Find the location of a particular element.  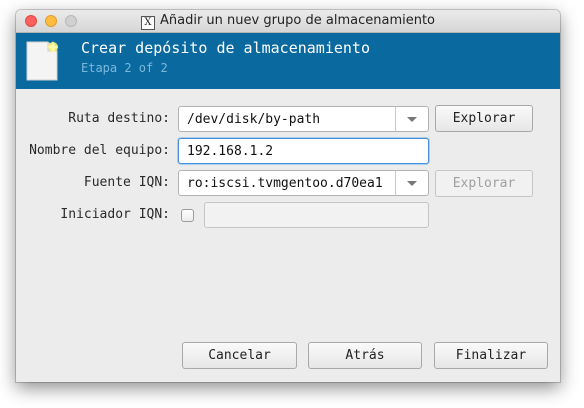

source-iqn-combobox: ro:iscsi.tvmgentoo.d70ea1 is located at coordinates (303, 183).